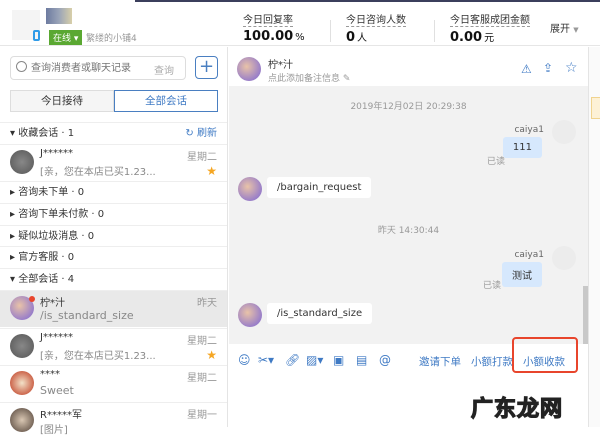 The width and height of the screenshot is (600, 439). Describe the element at coordinates (249, 69) in the screenshot. I see `chat-avatar` at that location.